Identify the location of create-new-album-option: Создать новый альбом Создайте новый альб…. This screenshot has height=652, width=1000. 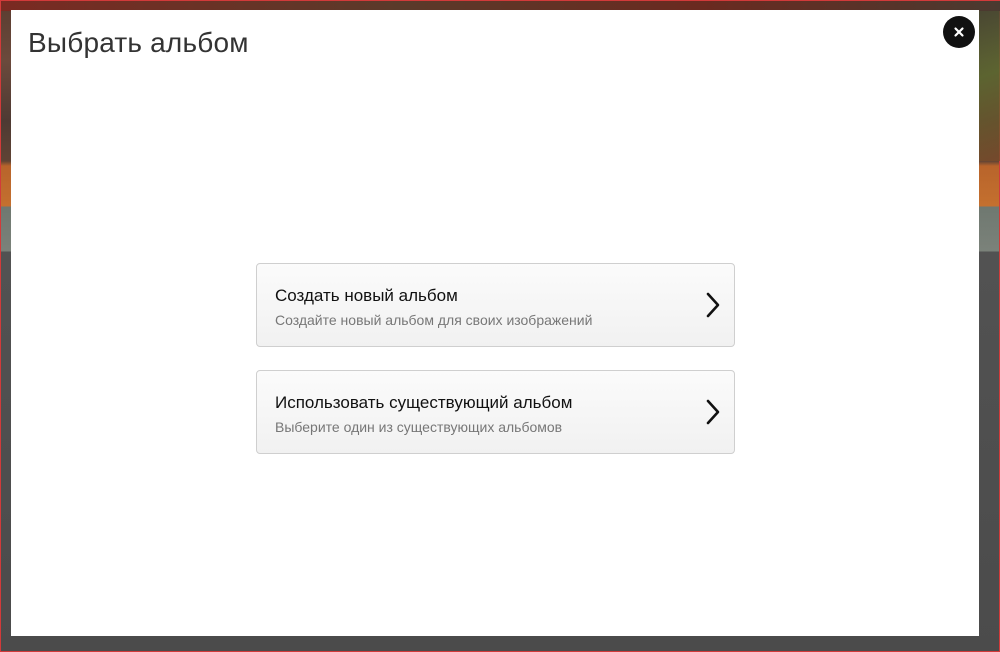
(495, 305).